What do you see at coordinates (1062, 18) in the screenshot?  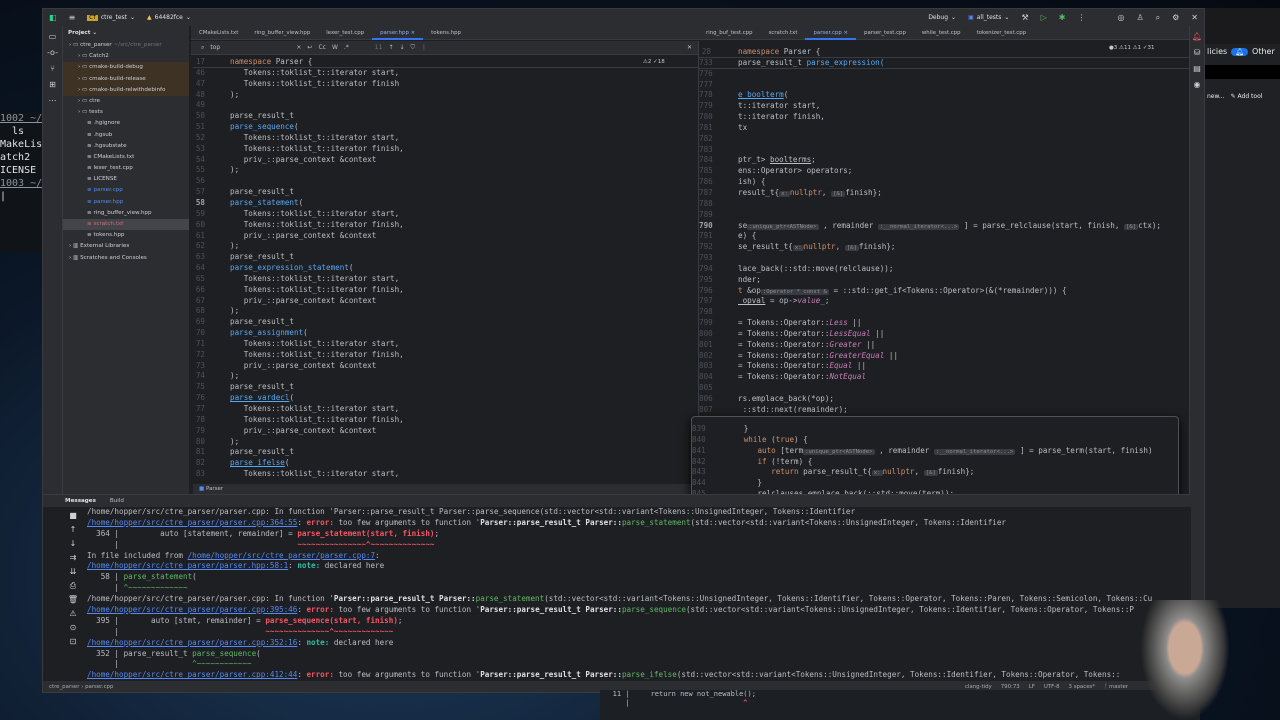 I see `debug-button: ✱` at bounding box center [1062, 18].